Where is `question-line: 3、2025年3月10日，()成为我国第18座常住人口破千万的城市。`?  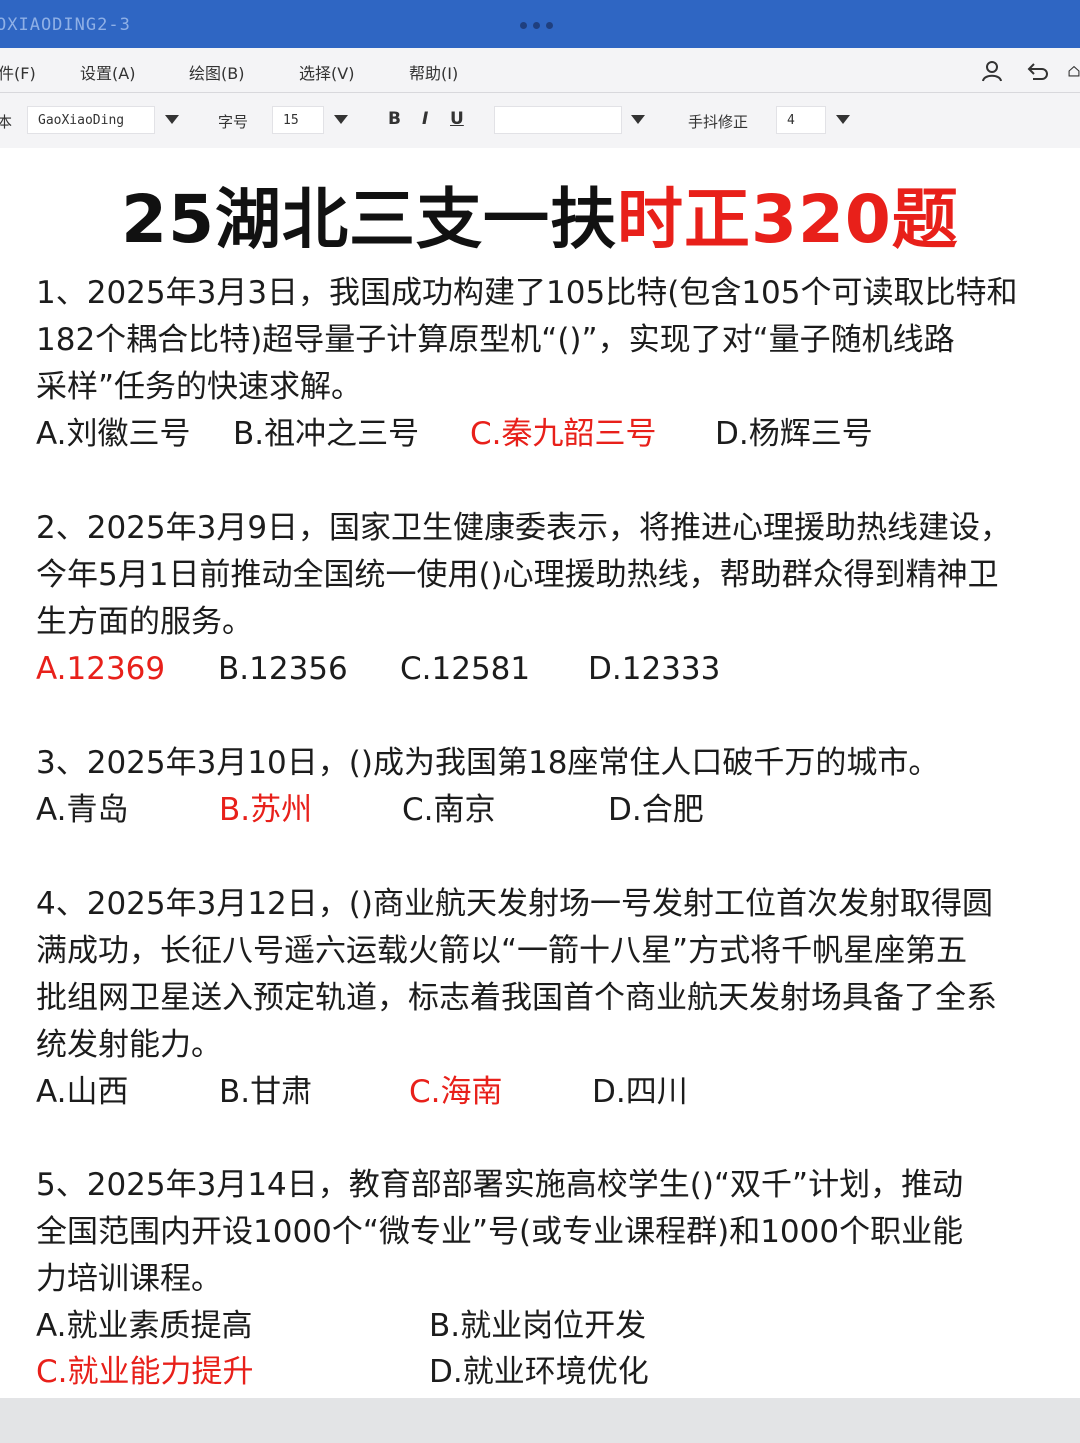 question-line: 3、2025年3月10日，()成为我国第18座常住人口破千万的城市。 is located at coordinates (488, 763).